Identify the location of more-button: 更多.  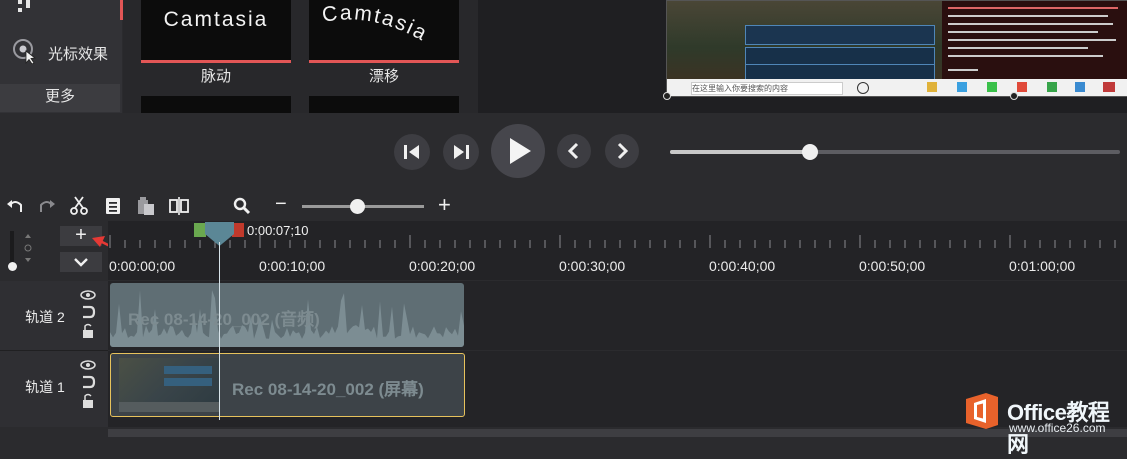
(60, 98).